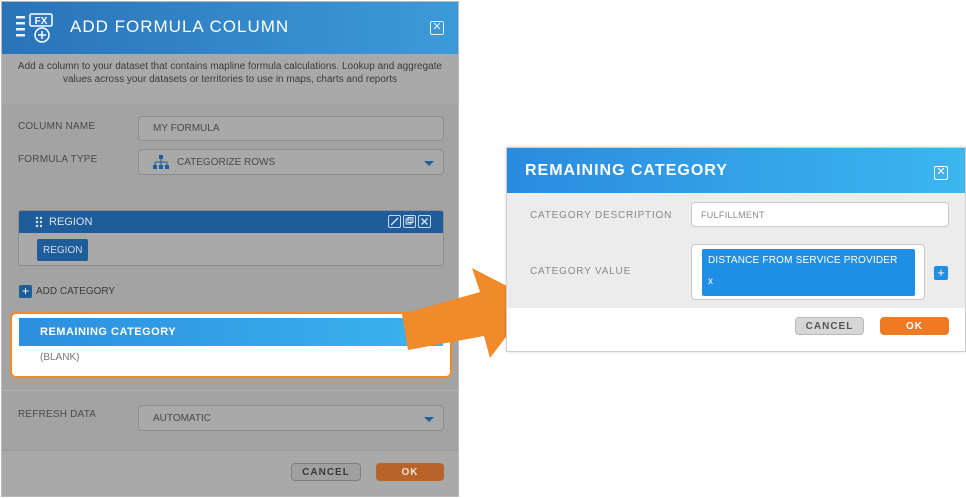  Describe the element at coordinates (186, 128) in the screenshot. I see `column-name-value: MY FORMULA` at that location.